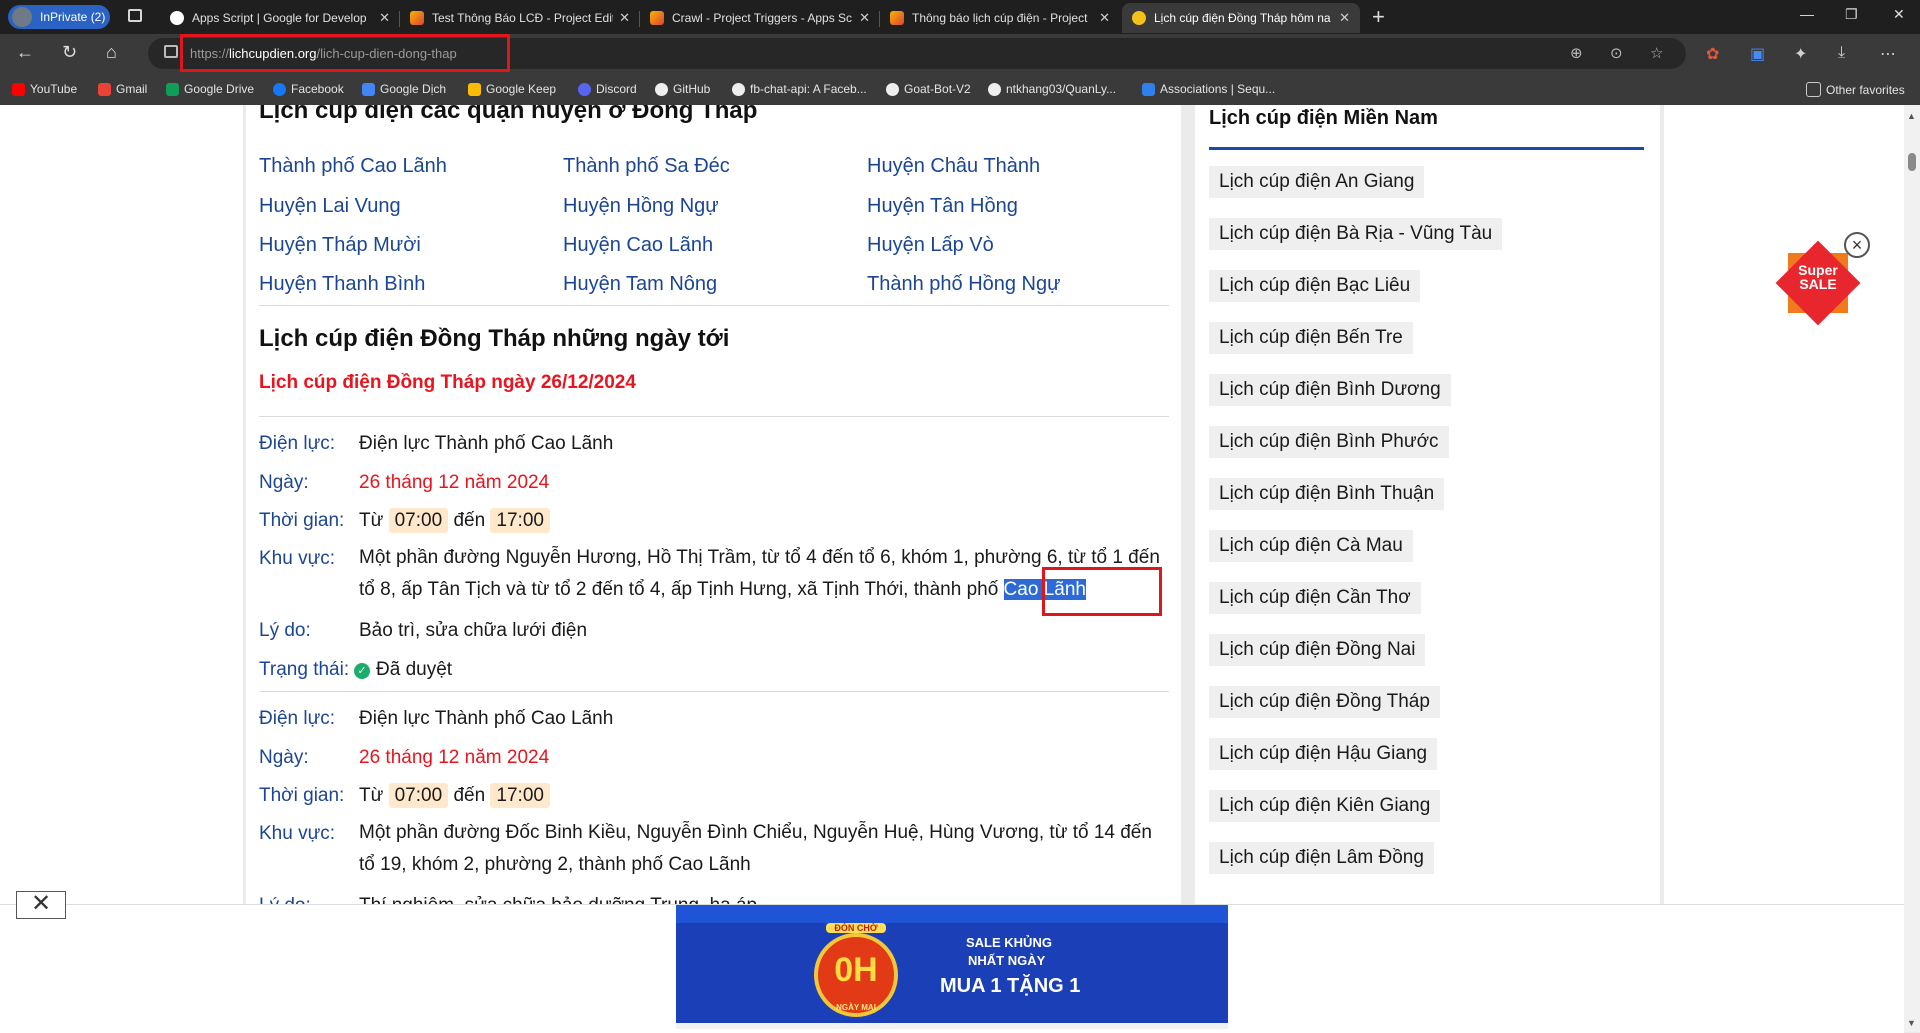 This screenshot has height=1033, width=1920. Describe the element at coordinates (1000, 18) in the screenshot. I see `tab-thong-bao-project: Thông báo lịch cúp điện - Project ✕` at that location.